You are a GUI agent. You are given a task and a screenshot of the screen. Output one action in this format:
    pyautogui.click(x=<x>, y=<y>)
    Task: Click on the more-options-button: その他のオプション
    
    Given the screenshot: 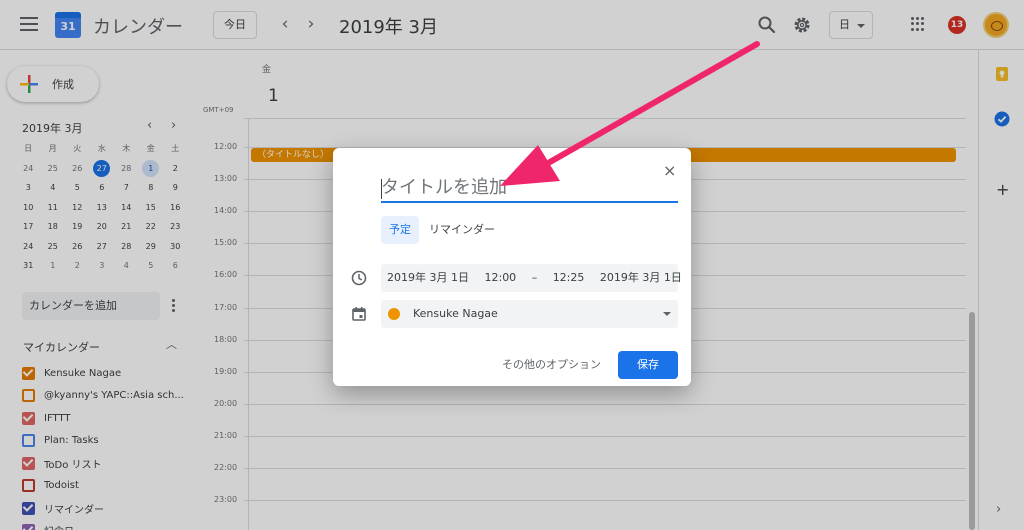 What is the action you would take?
    pyautogui.click(x=551, y=364)
    